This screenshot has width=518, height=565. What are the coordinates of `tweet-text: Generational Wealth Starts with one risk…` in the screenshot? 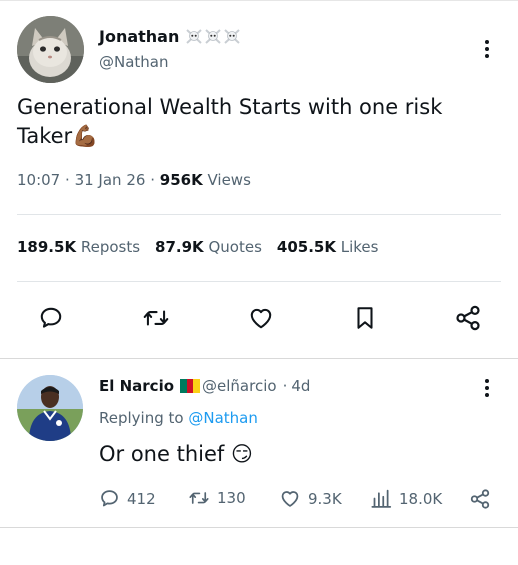 It's located at (254, 122).